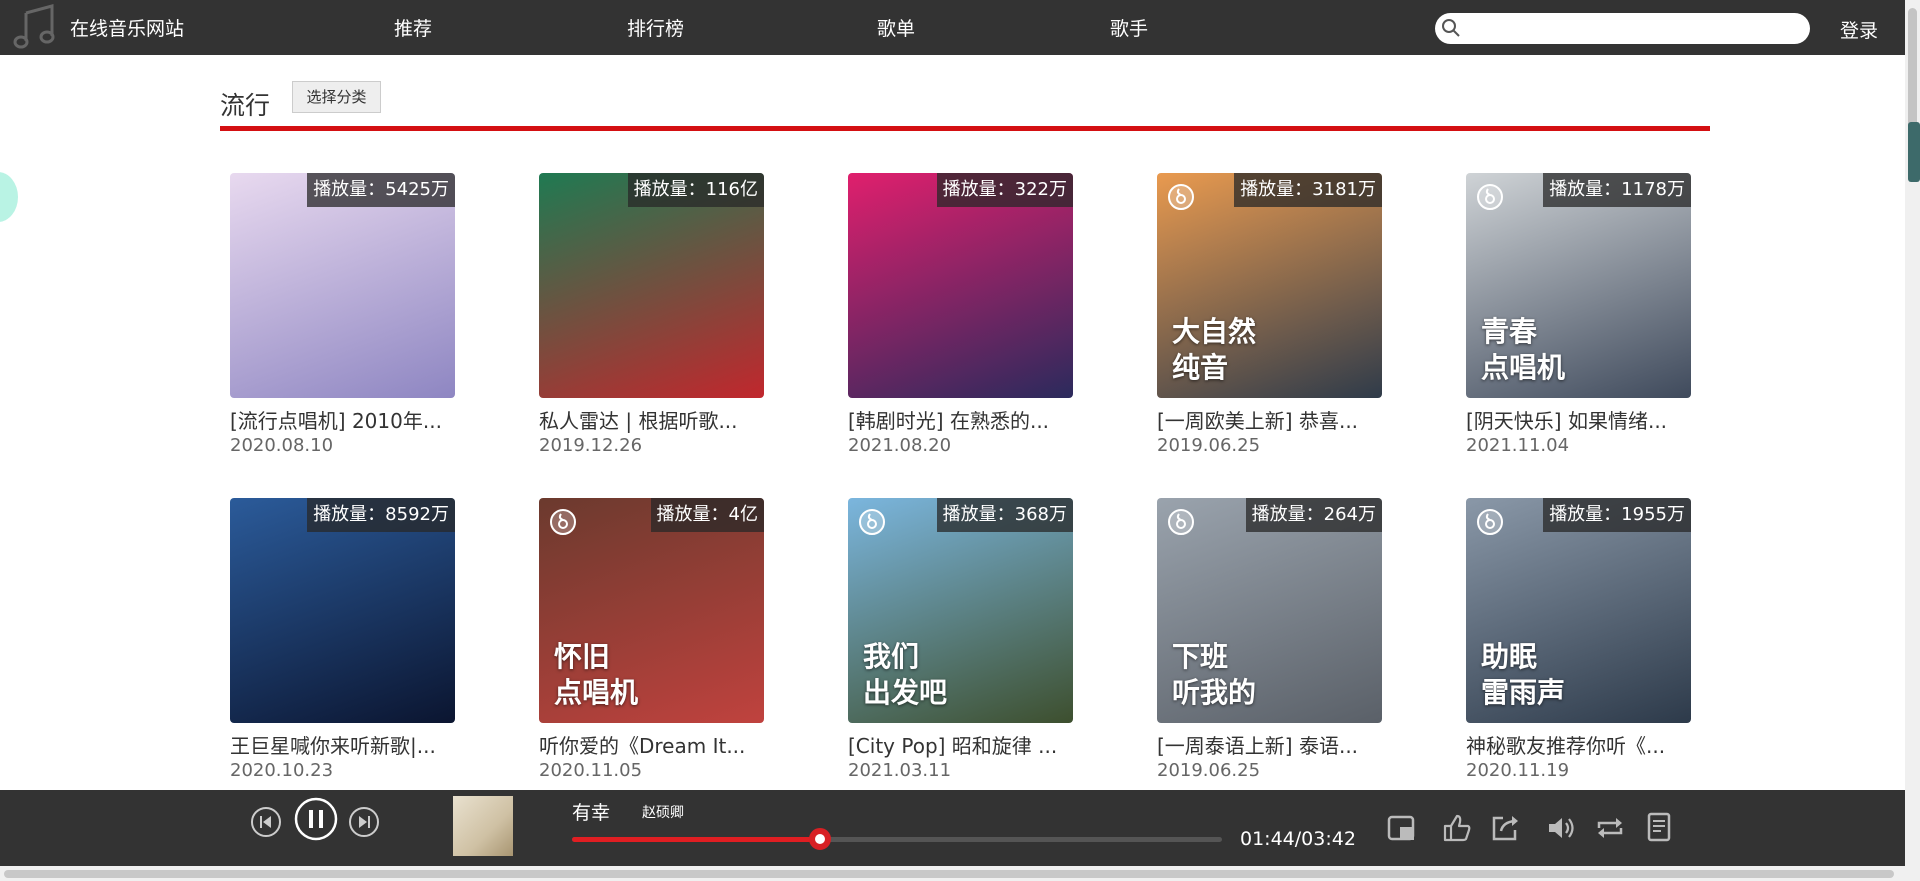 The width and height of the screenshot is (1920, 881). What do you see at coordinates (1298, 839) in the screenshot?
I see `playback-time: 01:44/03:42` at bounding box center [1298, 839].